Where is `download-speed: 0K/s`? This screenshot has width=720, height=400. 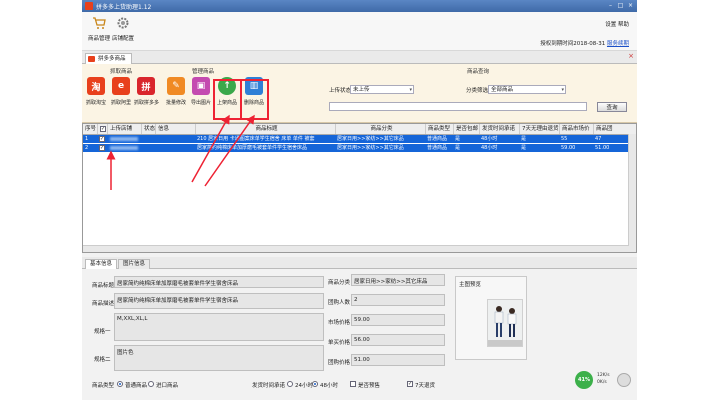
download-speed: 0K/s is located at coordinates (602, 382).